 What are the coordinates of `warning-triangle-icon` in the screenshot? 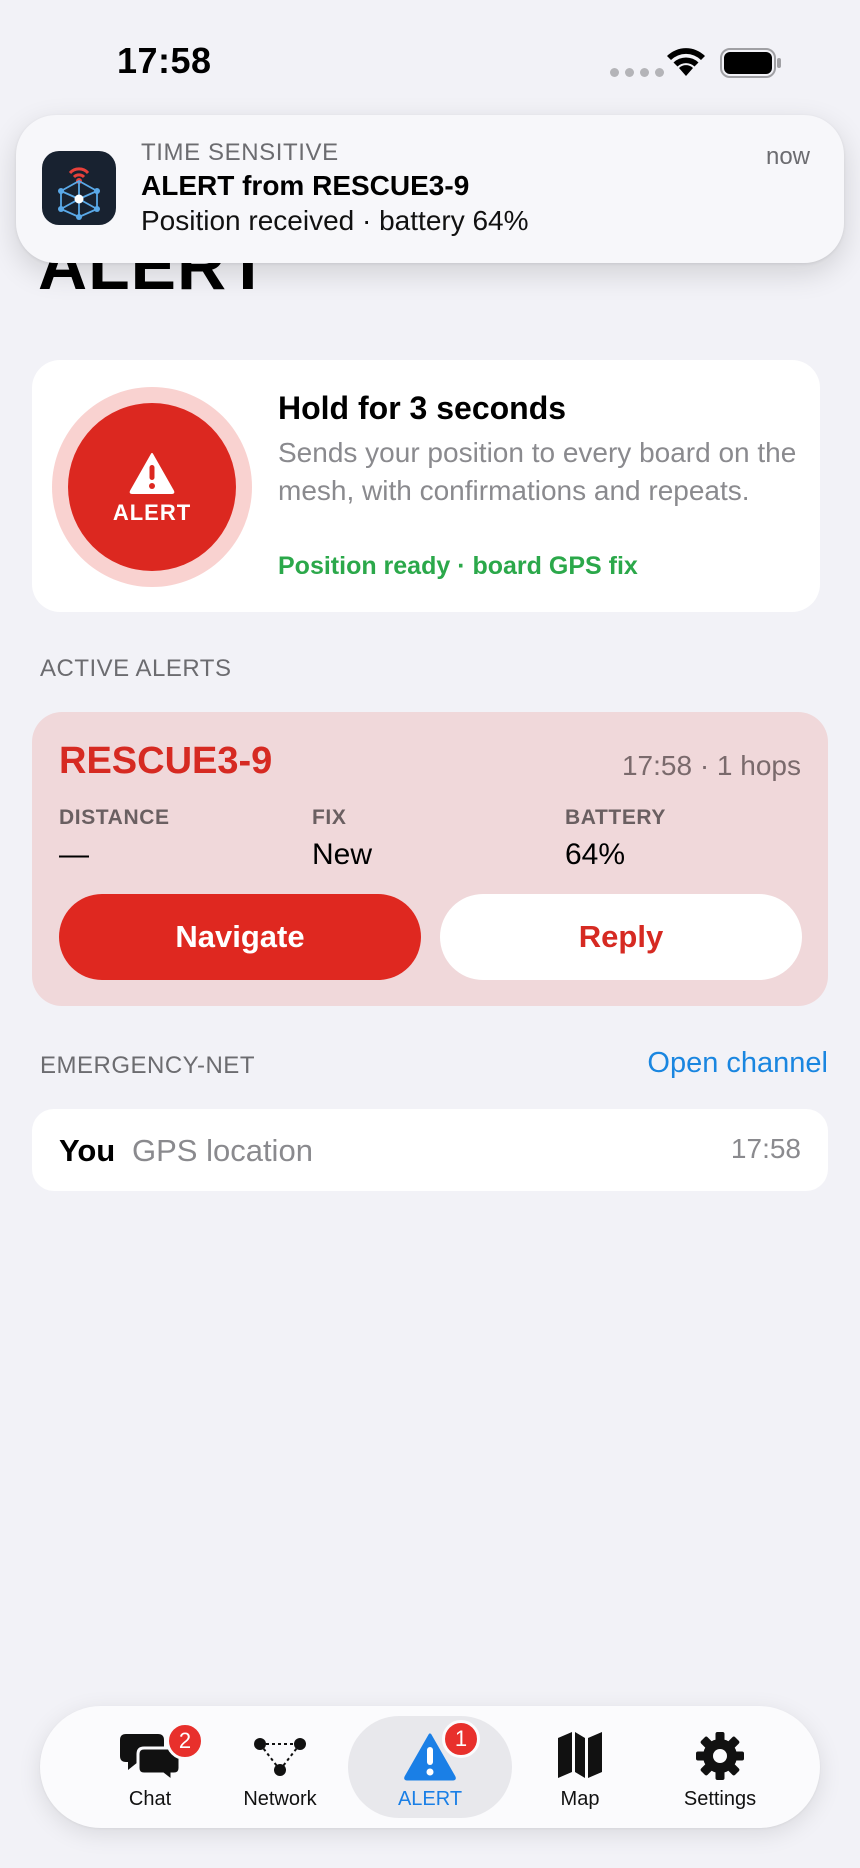 It's located at (152, 473).